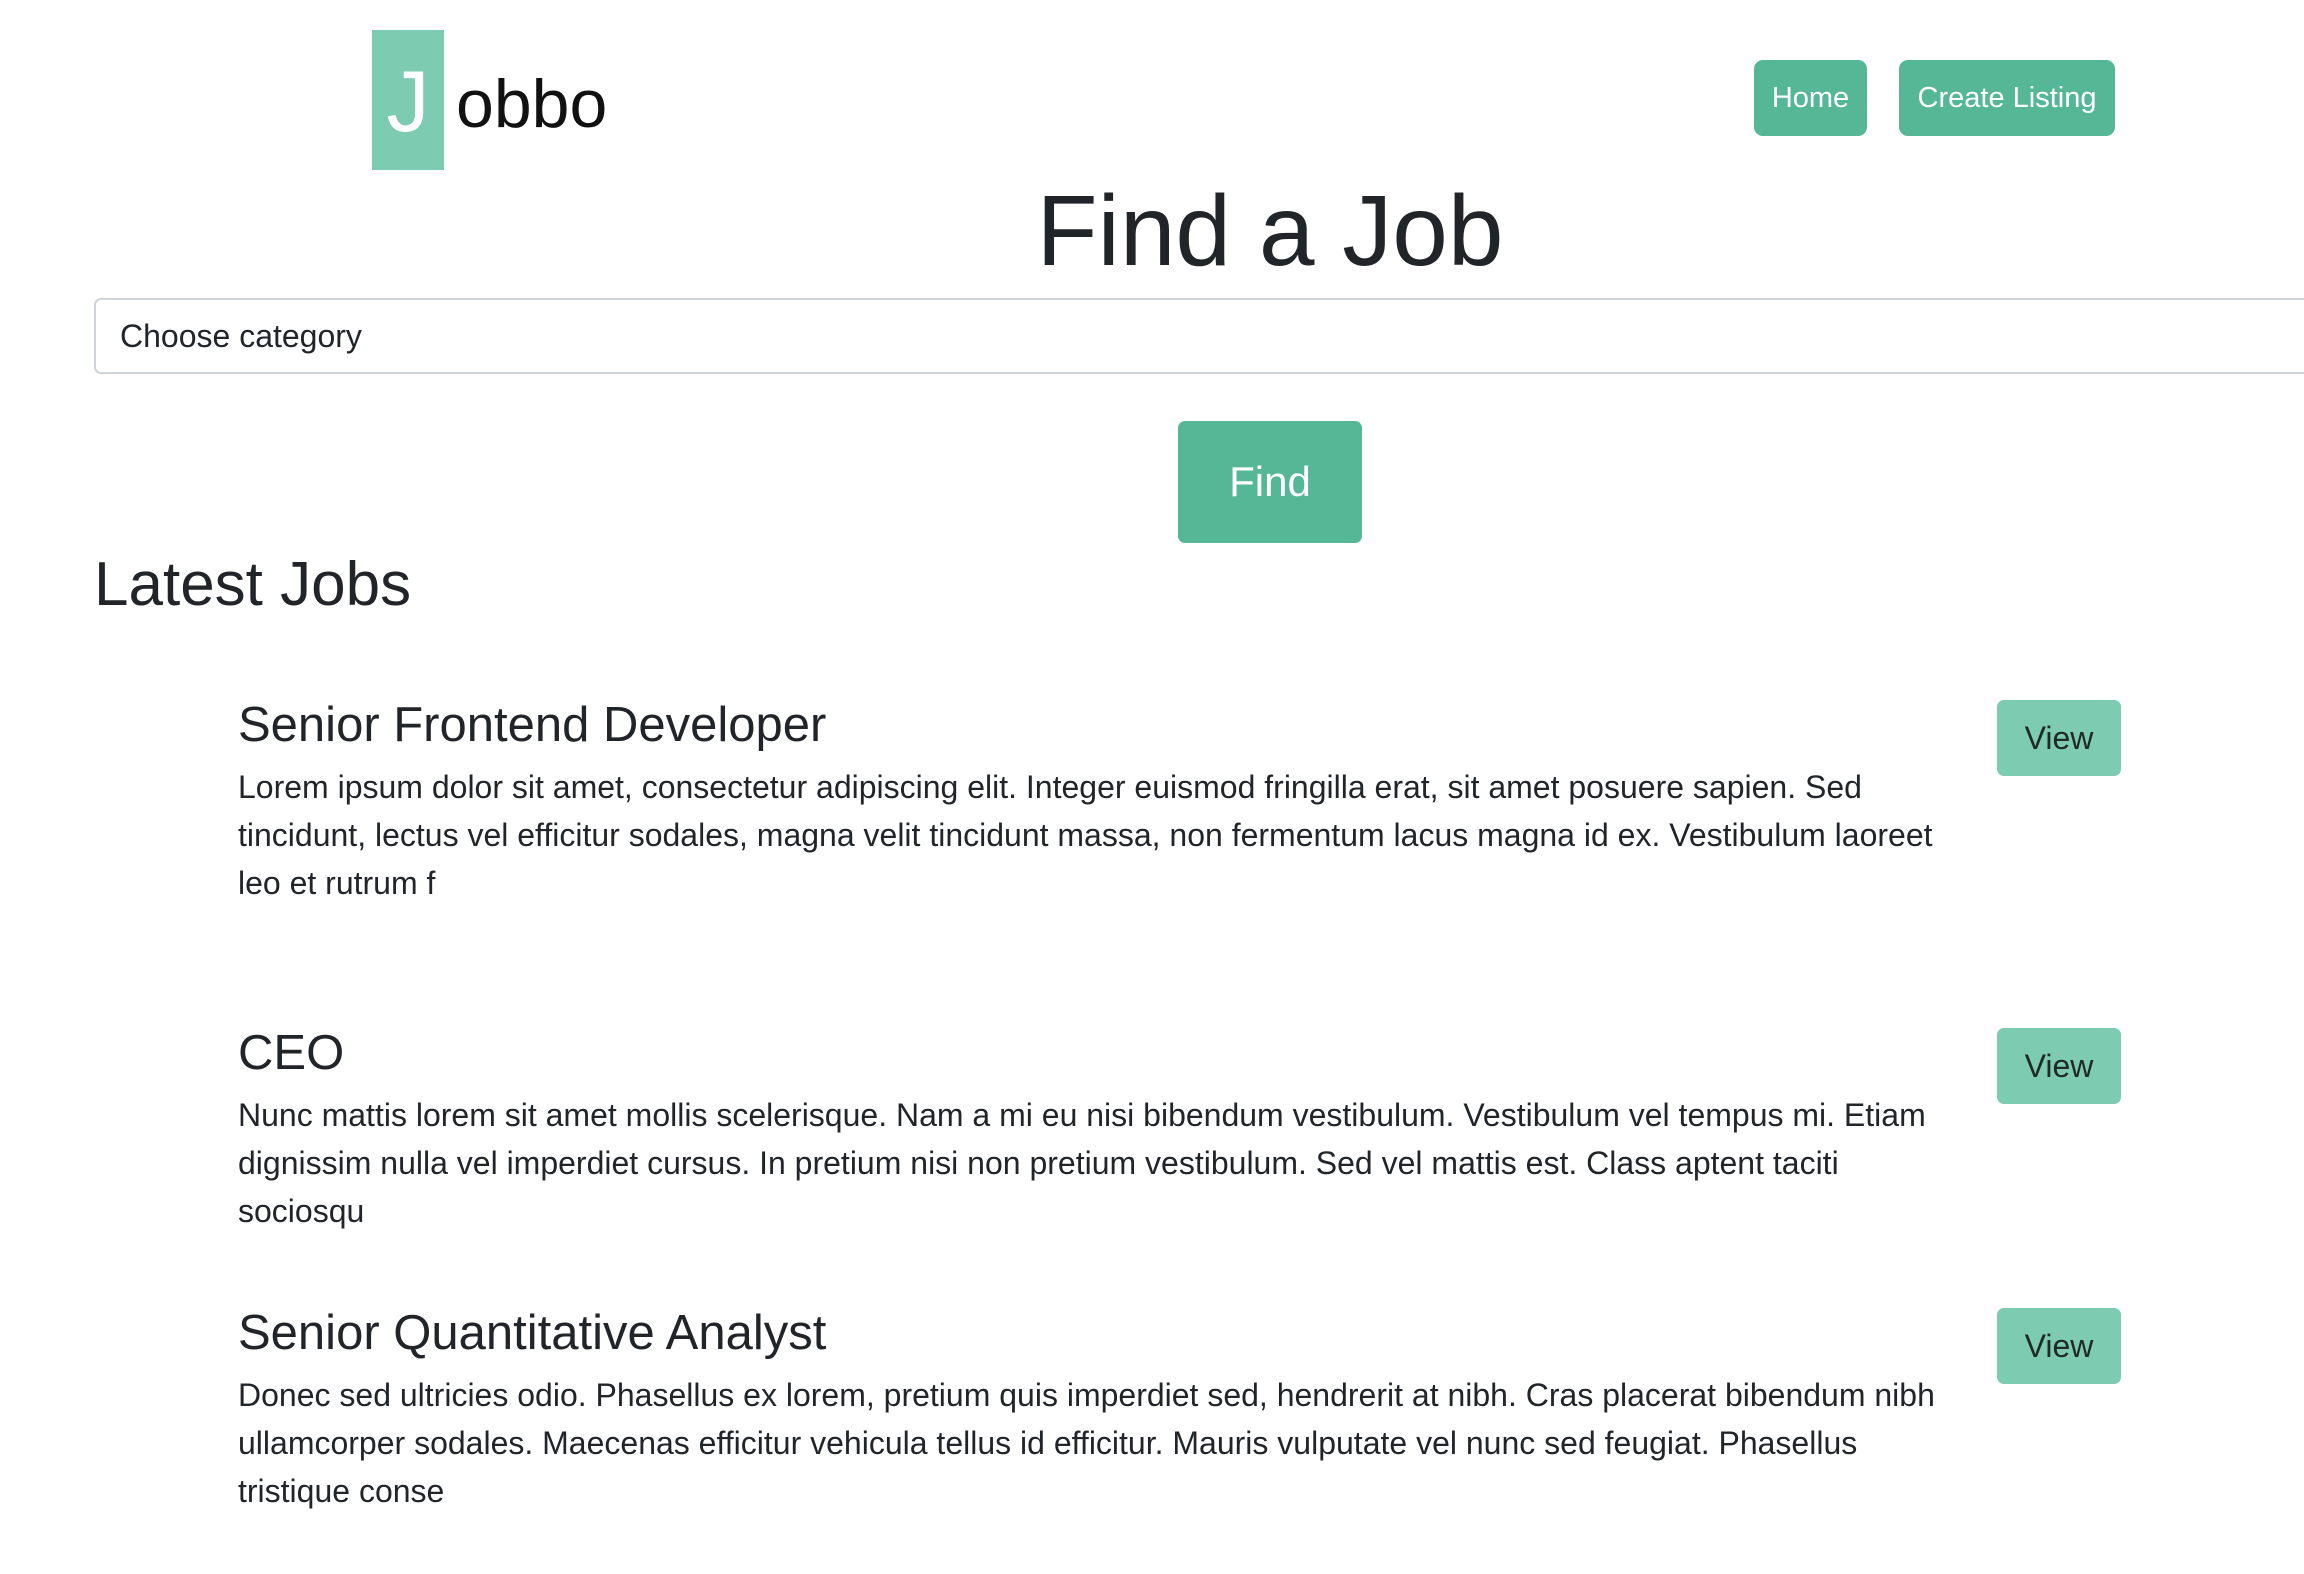 Image resolution: width=2304 pixels, height=1574 pixels. What do you see at coordinates (1270, 231) in the screenshot?
I see `page-title: Find a Job` at bounding box center [1270, 231].